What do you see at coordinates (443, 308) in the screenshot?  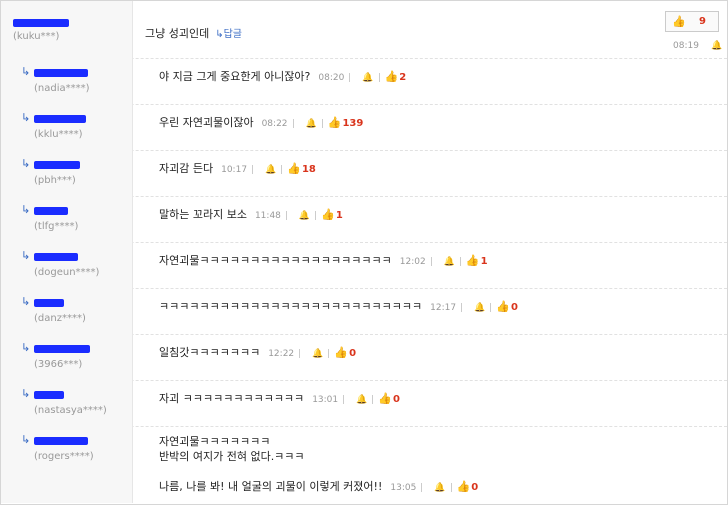 I see `reply-time: 12:17` at bounding box center [443, 308].